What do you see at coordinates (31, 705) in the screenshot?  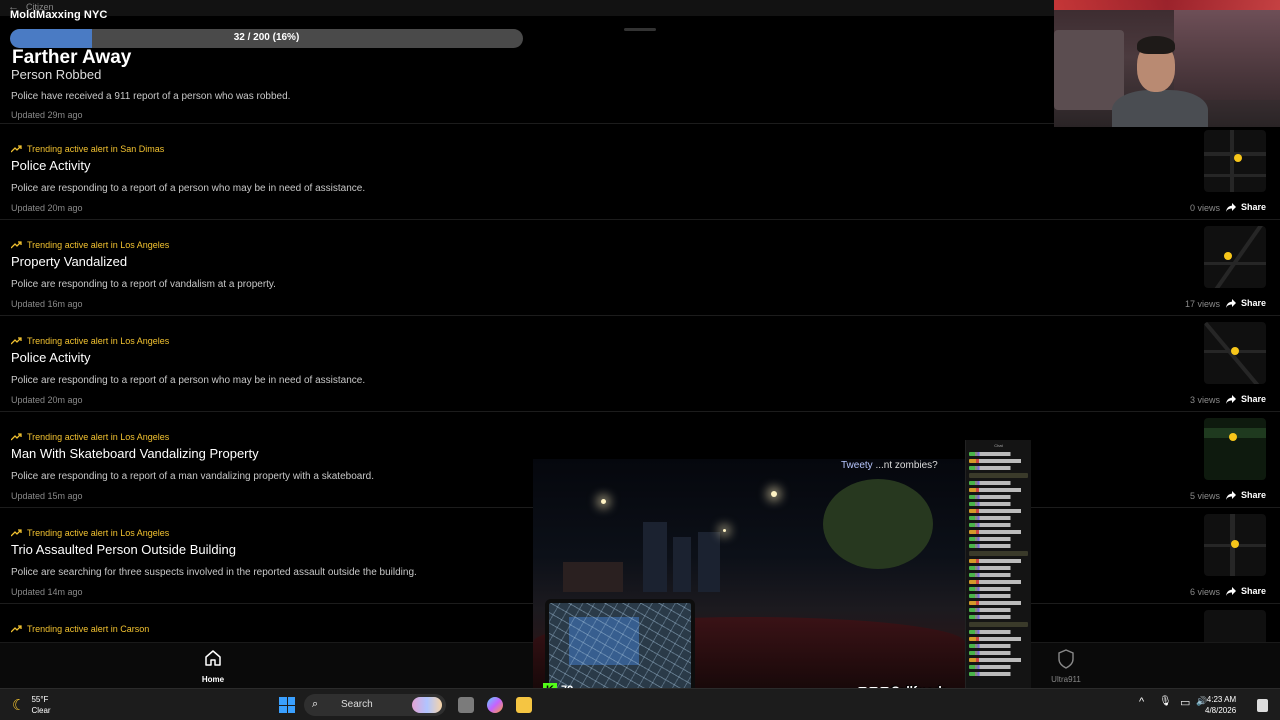 I see `weather-widget: ☾ 55°F Clear` at bounding box center [31, 705].